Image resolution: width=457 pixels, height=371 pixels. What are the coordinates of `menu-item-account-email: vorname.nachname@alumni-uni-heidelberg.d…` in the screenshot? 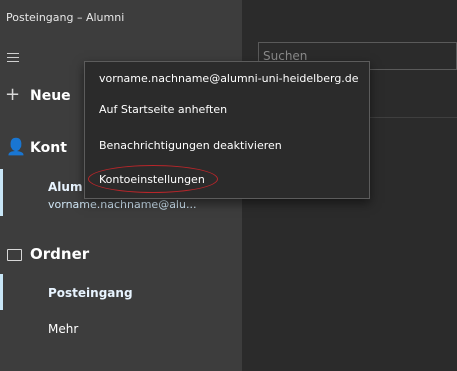 It's located at (229, 78).